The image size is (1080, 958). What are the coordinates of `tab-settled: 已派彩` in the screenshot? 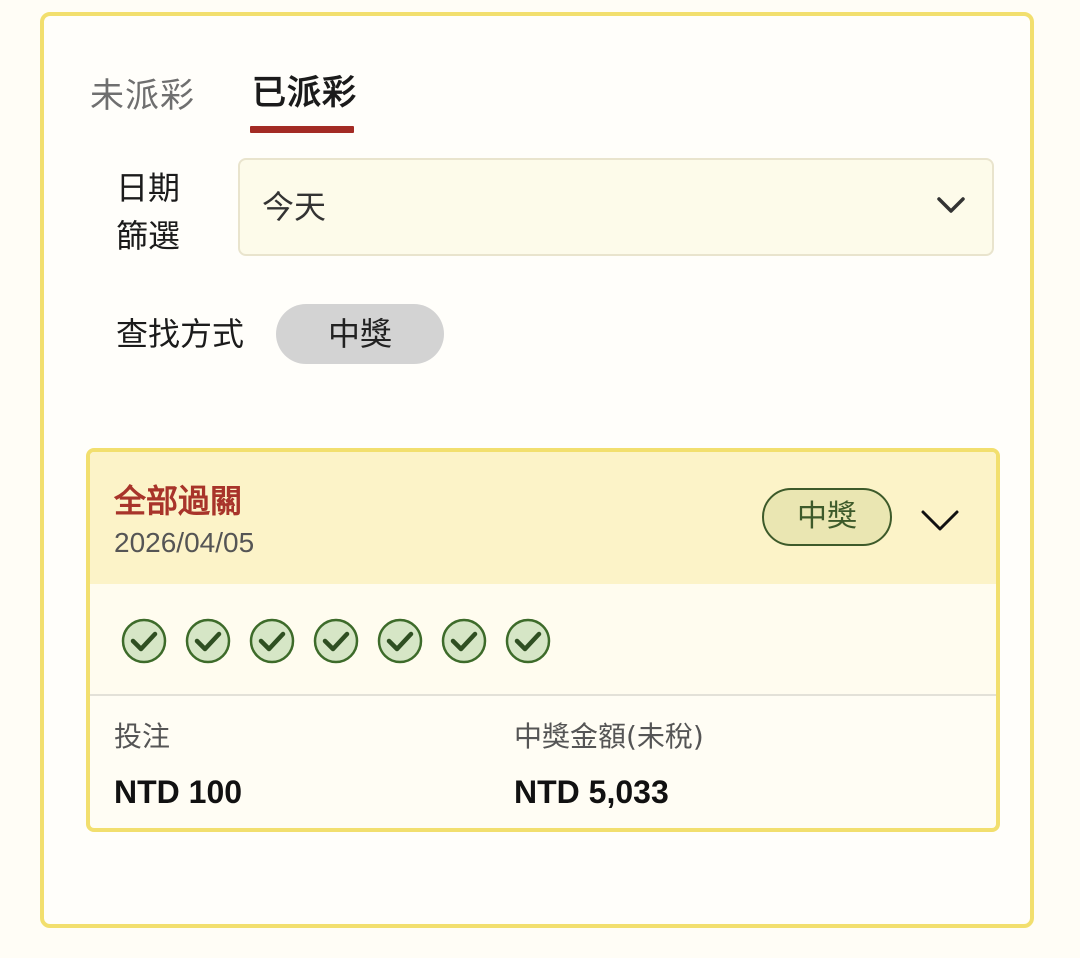 It's located at (304, 93).